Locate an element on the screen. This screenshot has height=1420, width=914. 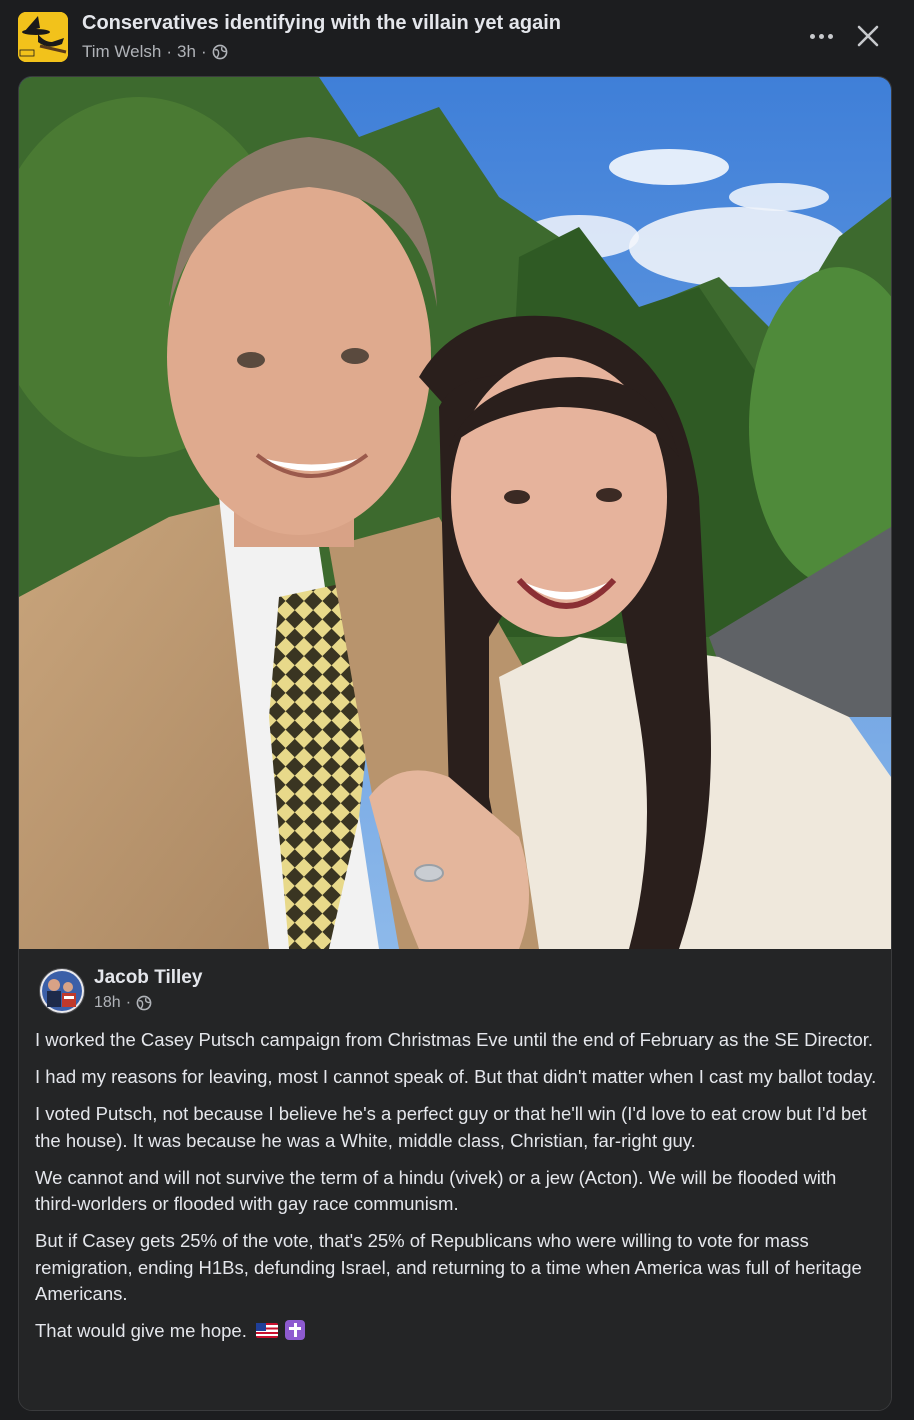
post-author: Tim Welsh is located at coordinates (121, 52).